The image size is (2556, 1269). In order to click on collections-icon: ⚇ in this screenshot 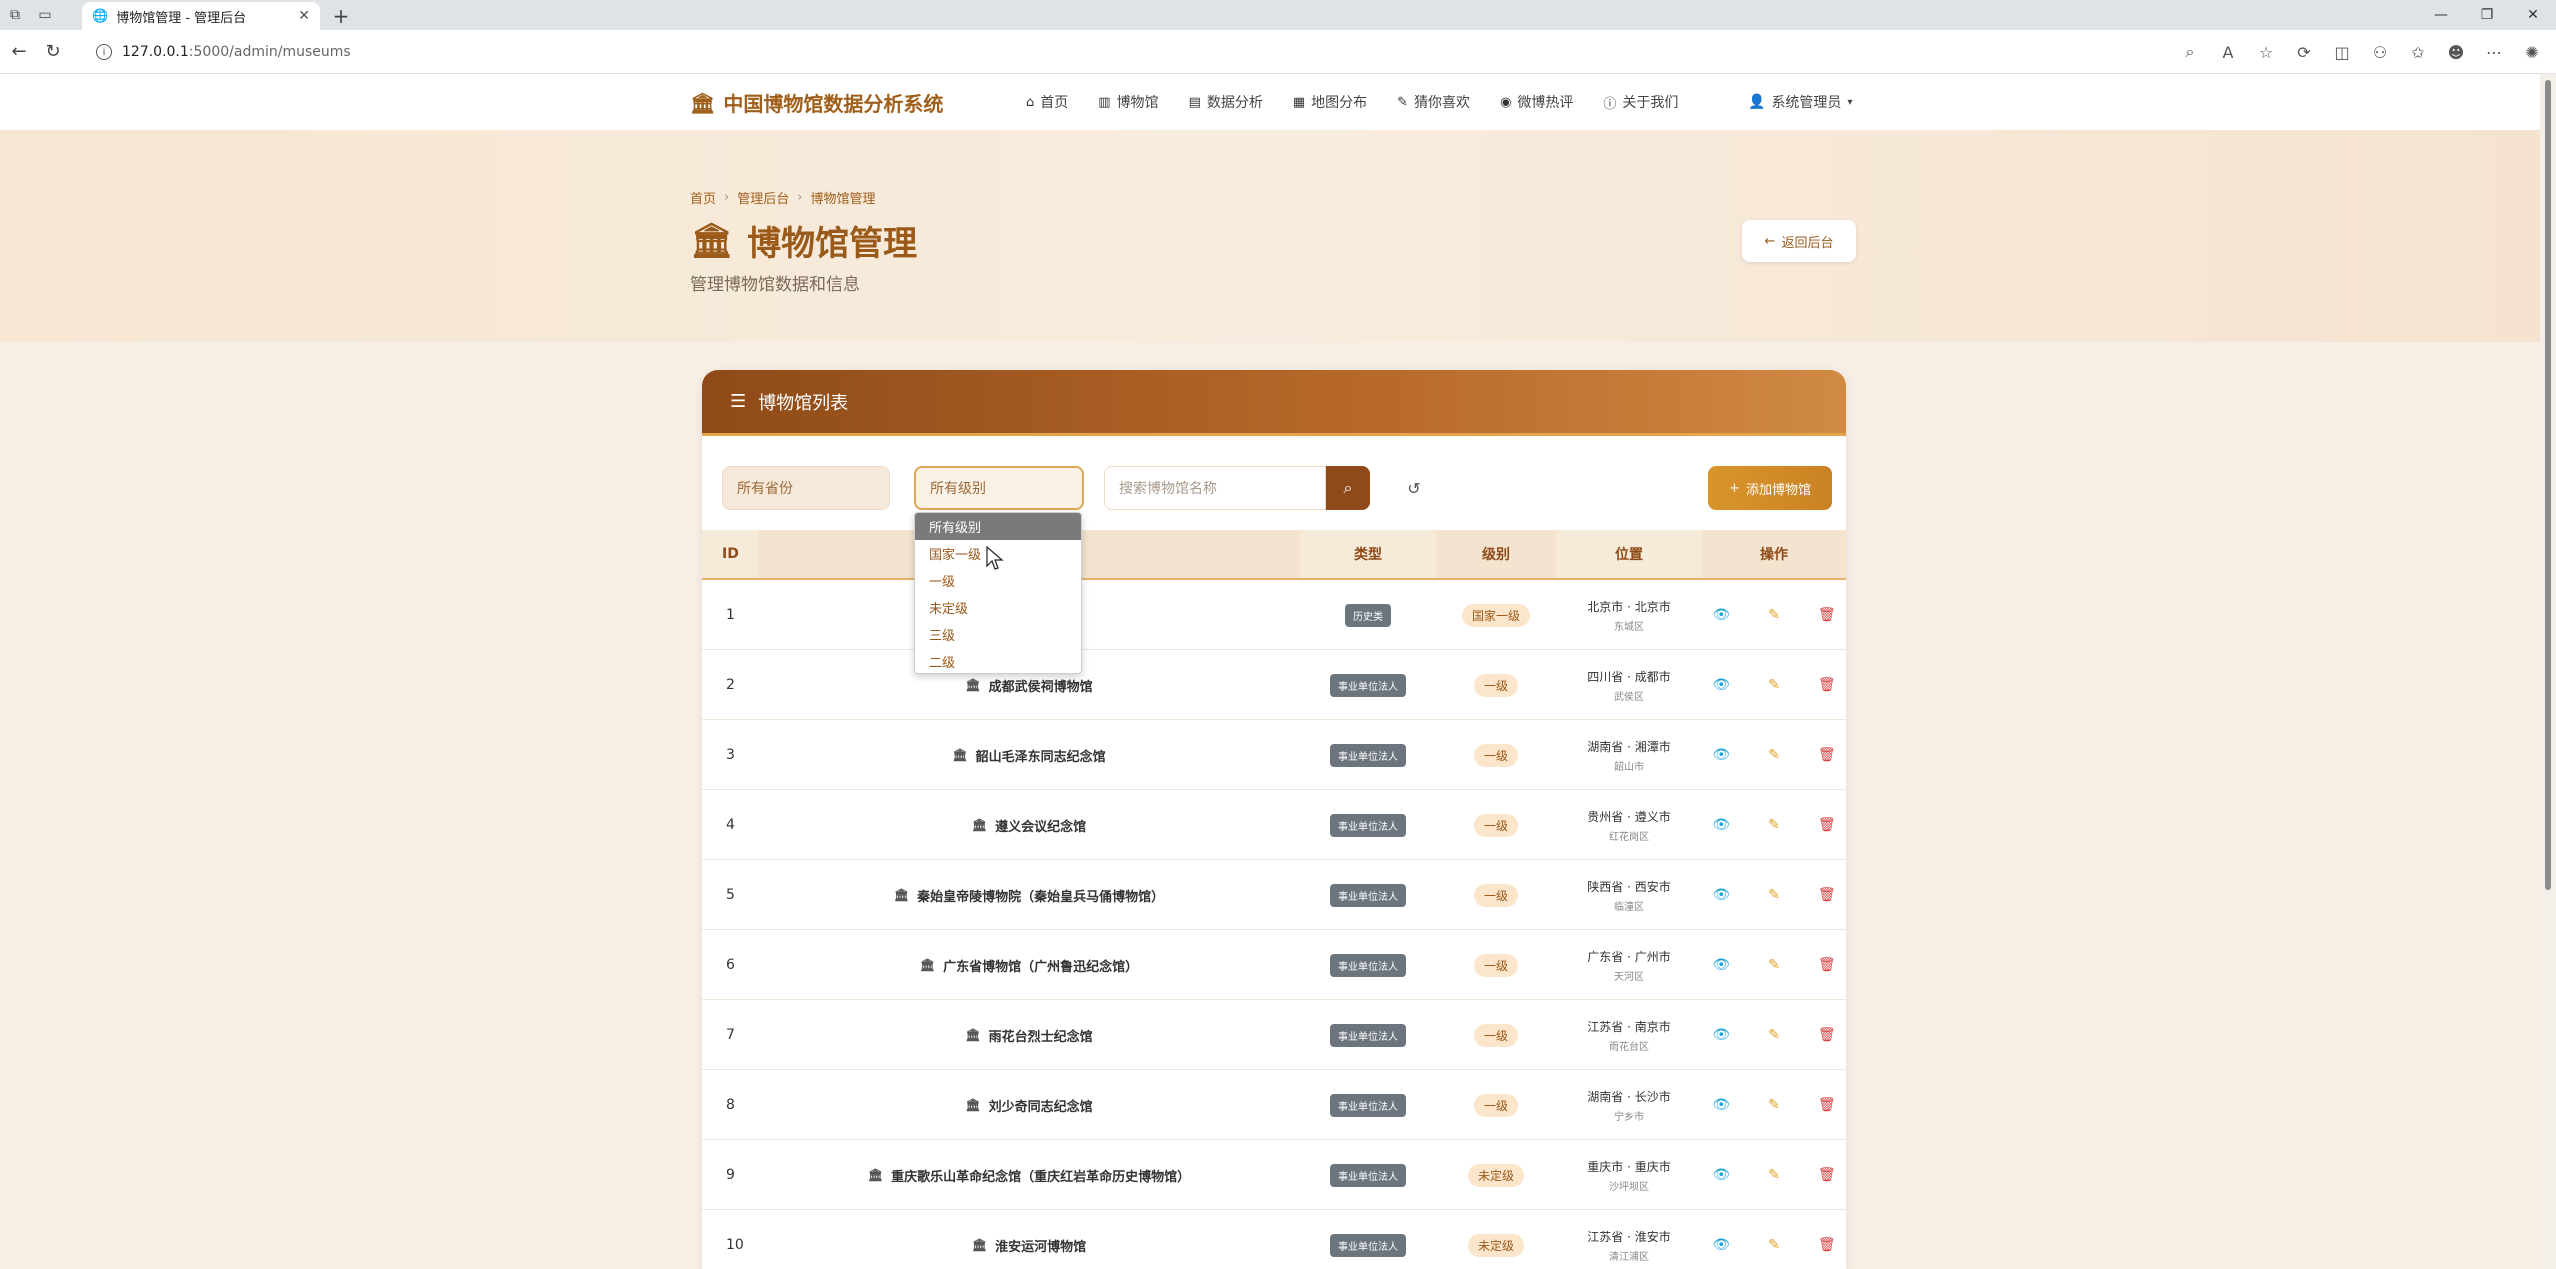, I will do `click(2380, 52)`.